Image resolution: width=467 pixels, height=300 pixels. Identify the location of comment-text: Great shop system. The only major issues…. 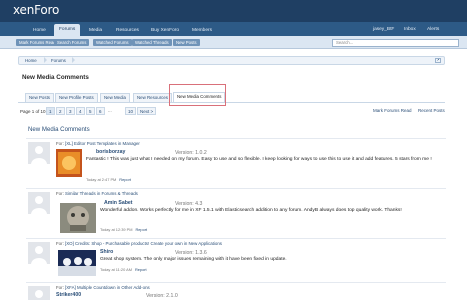
(193, 259).